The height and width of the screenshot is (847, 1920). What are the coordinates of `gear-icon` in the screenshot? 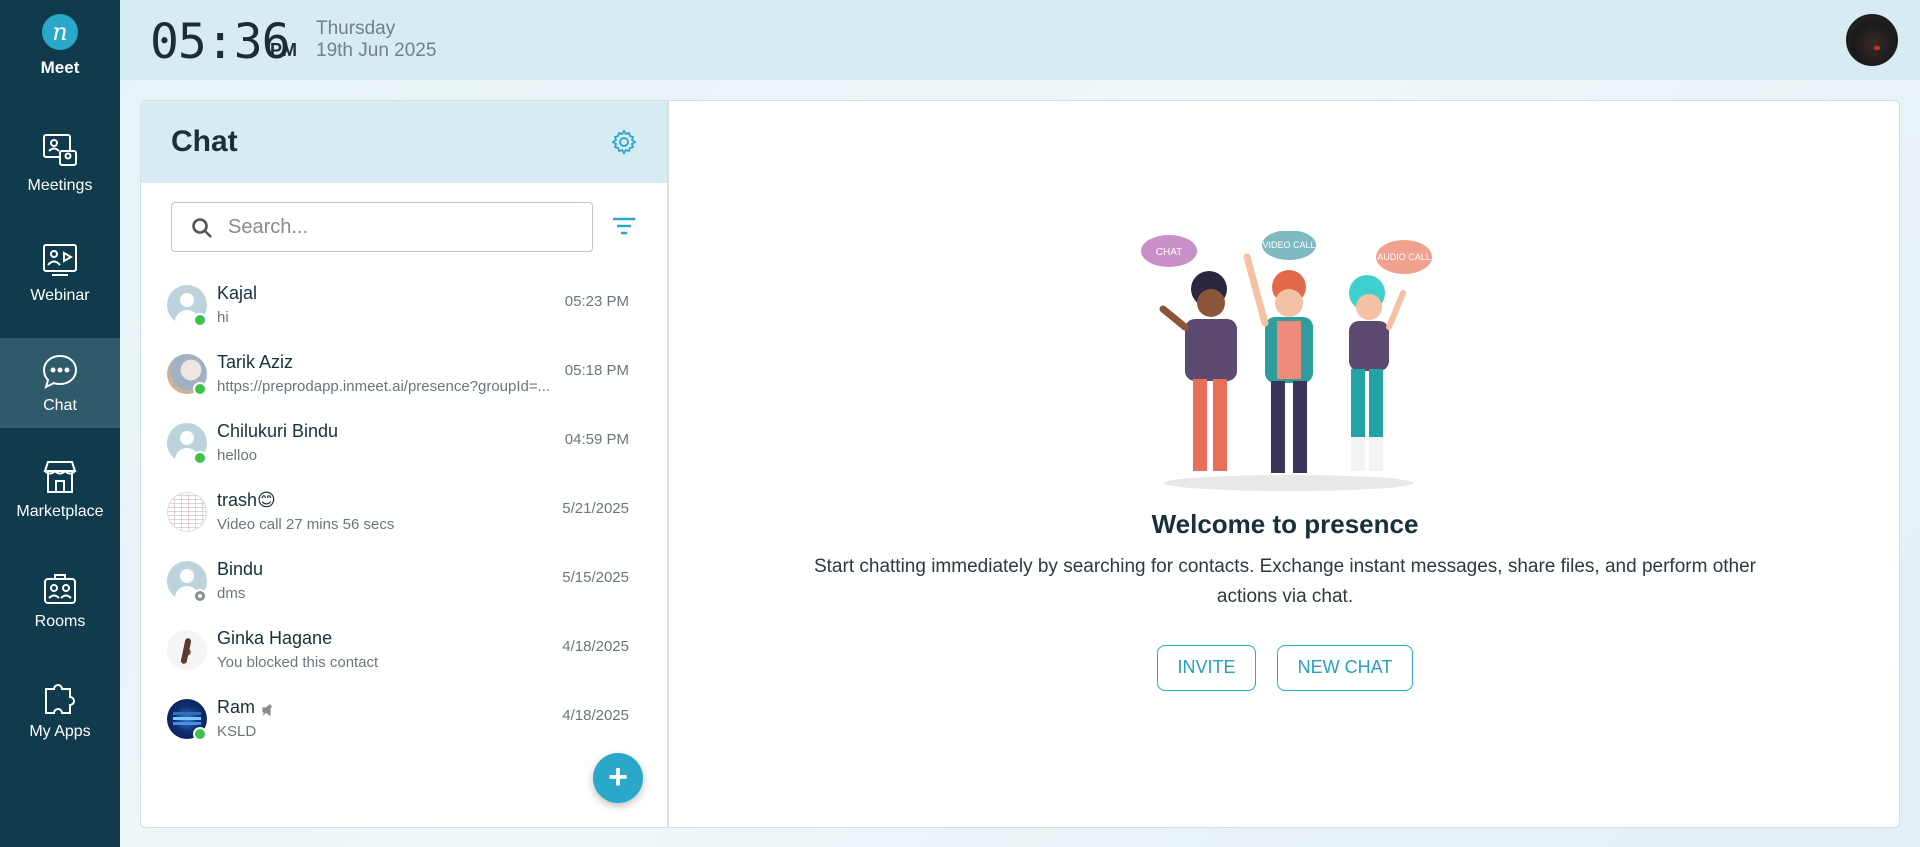 It's located at (624, 142).